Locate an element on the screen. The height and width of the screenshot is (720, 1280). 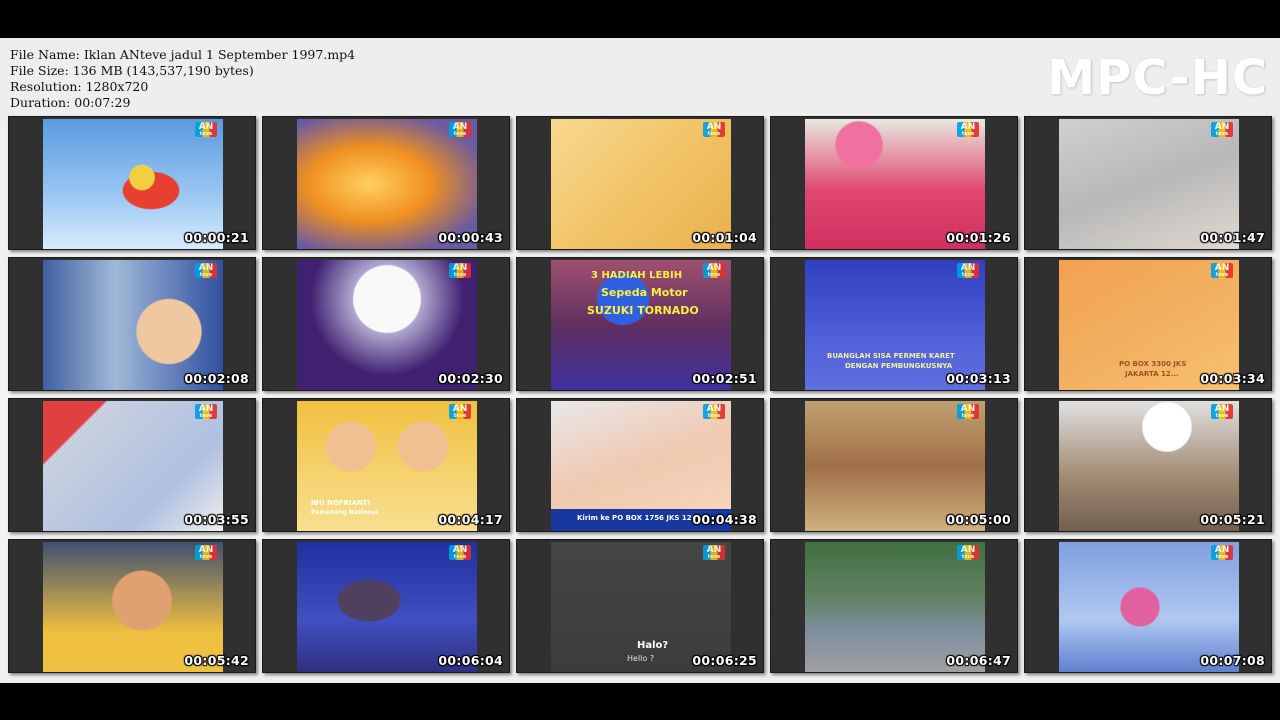
thumbnail-timestamp: 00:00:21 is located at coordinates (216, 237).